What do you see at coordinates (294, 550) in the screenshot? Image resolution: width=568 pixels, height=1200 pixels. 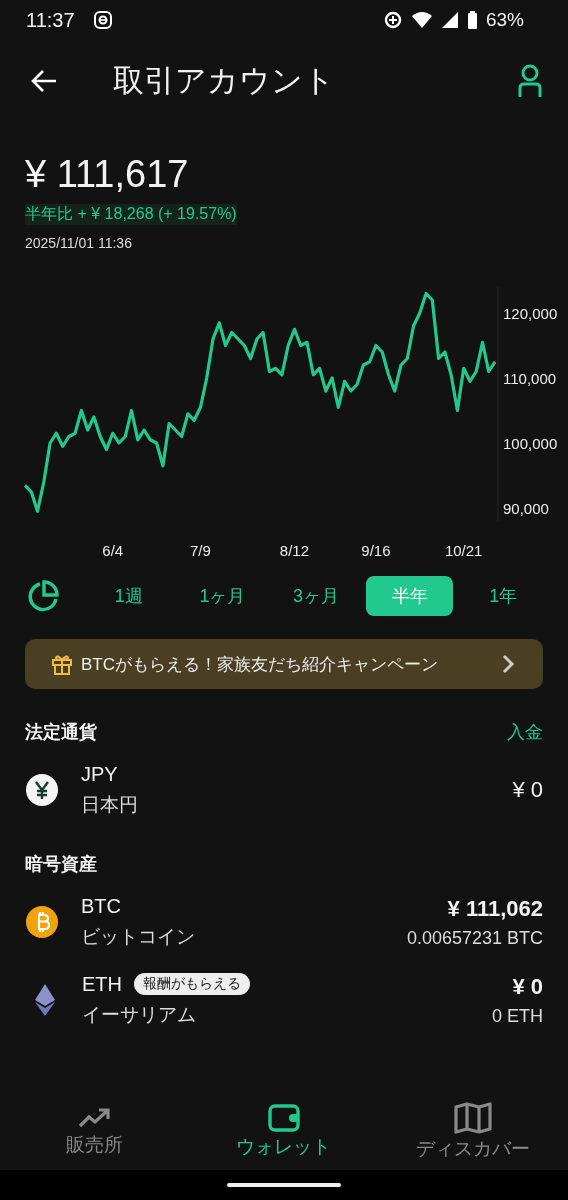 I see `x-axis-label: 8/12` at bounding box center [294, 550].